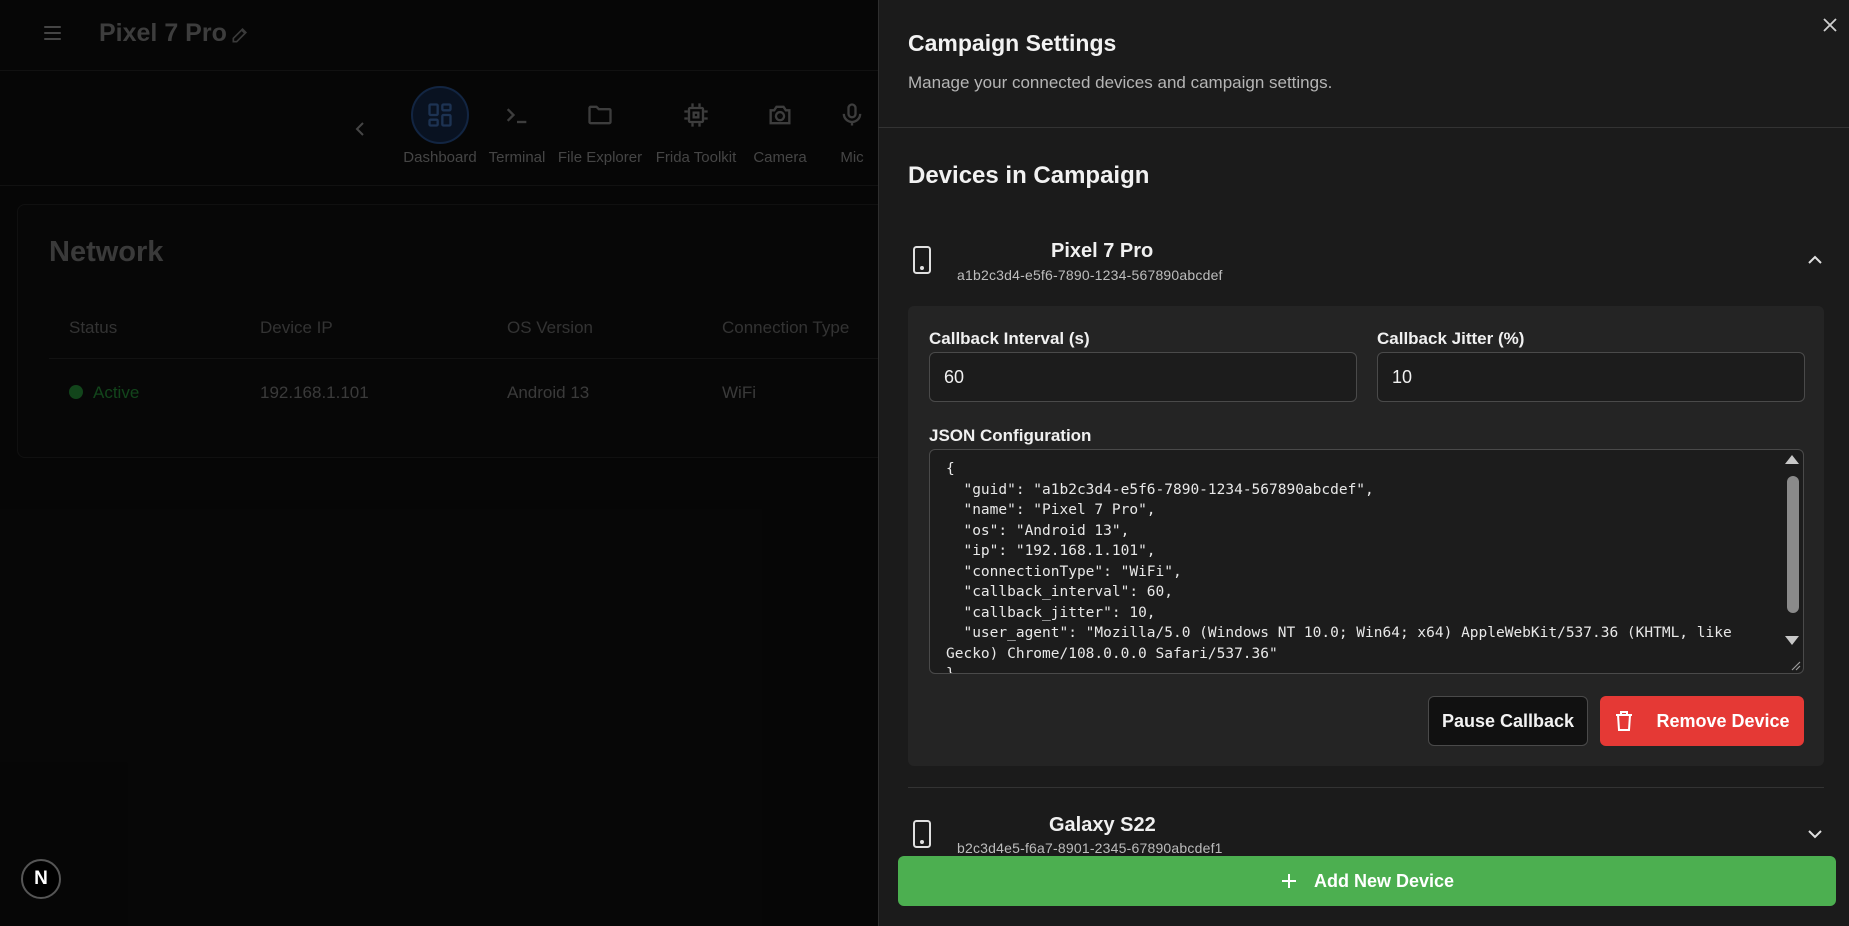 This screenshot has height=926, width=1849. I want to click on add-new-device-label: Add New Device, so click(1384, 880).